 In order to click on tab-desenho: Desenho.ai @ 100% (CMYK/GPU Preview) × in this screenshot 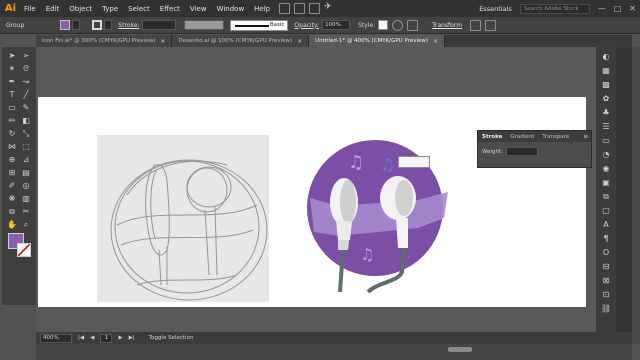, I will do `click(241, 41)`.